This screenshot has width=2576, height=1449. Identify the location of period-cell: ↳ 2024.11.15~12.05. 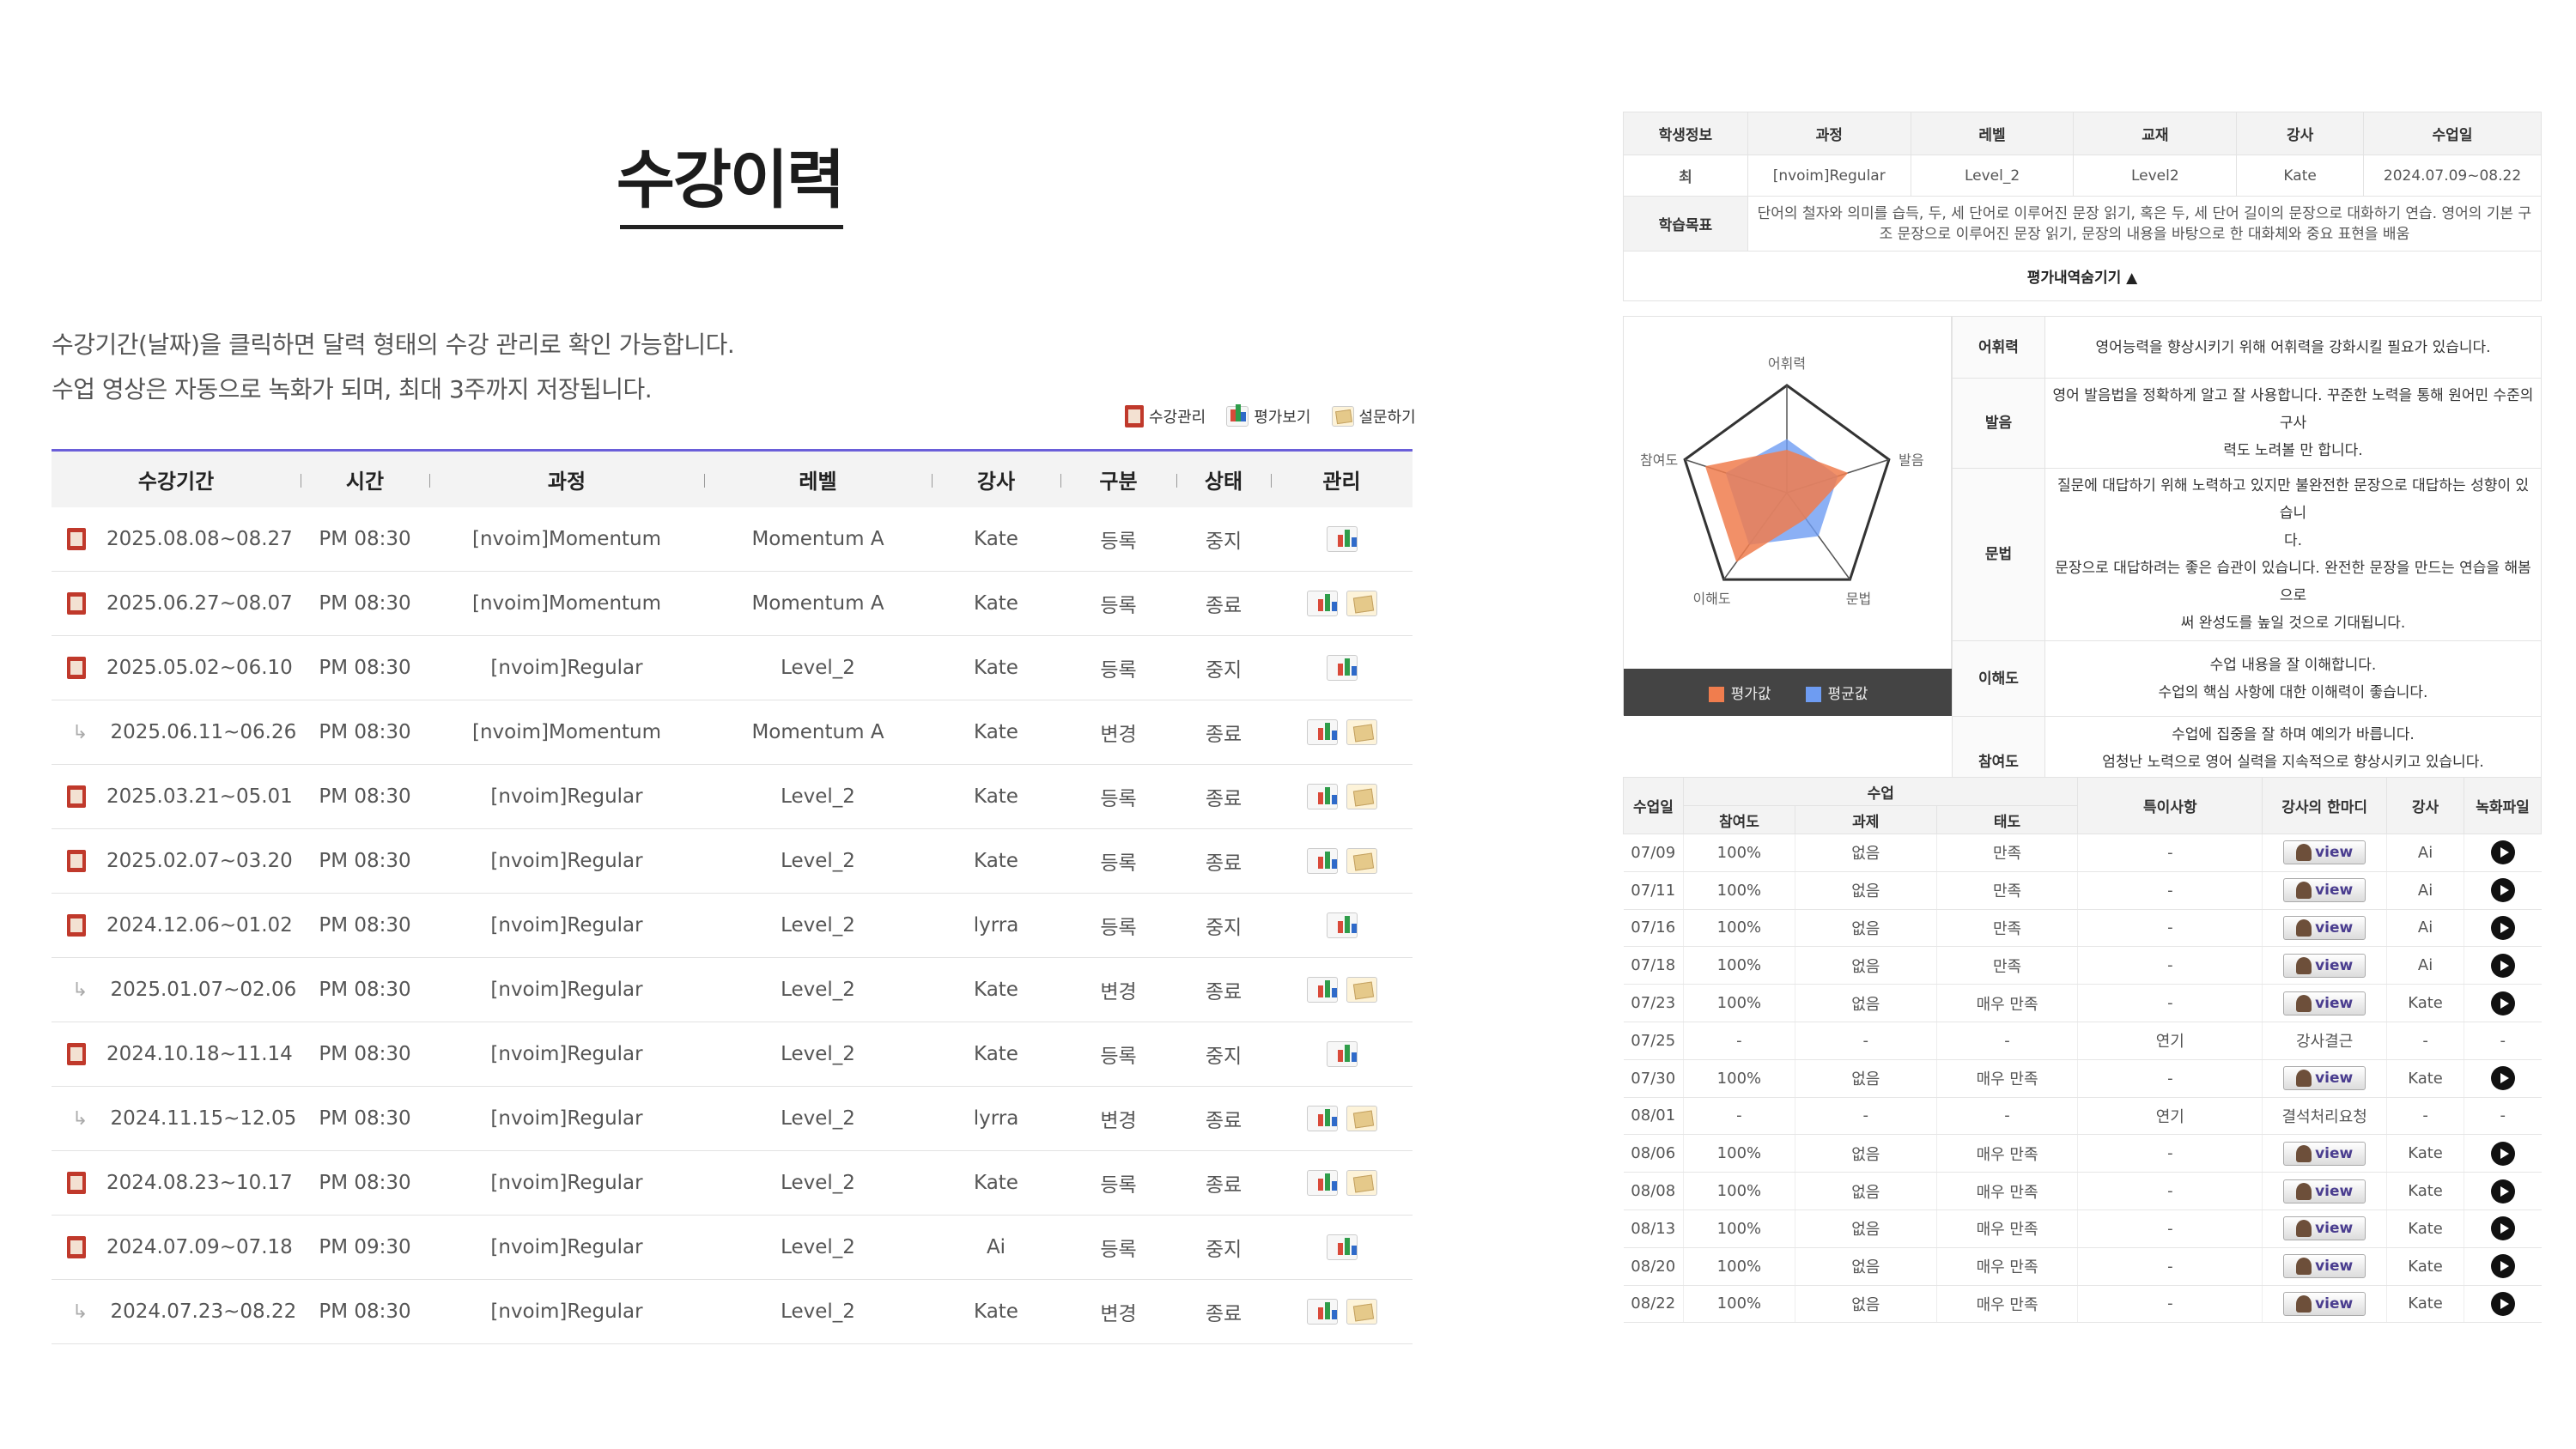
(176, 1118).